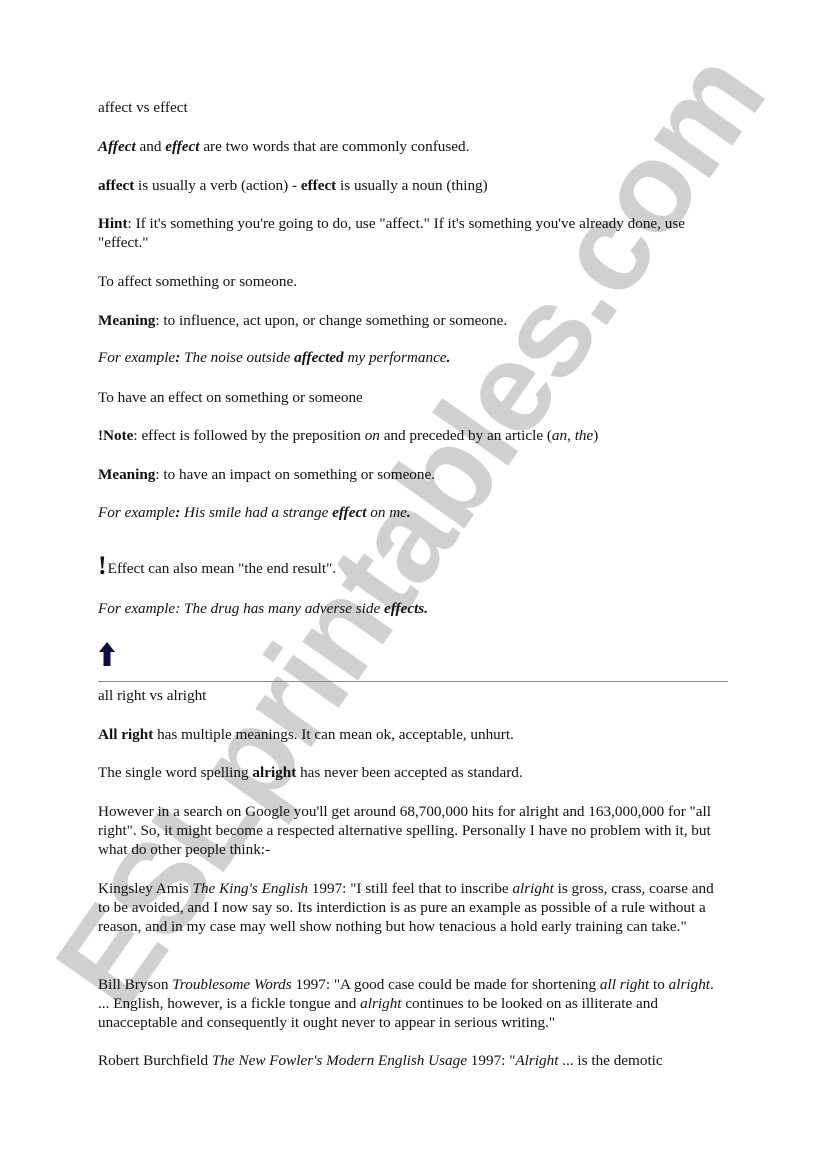 Image resolution: width=821 pixels, height=1169 pixels. I want to click on example-keyword: affected, so click(319, 357).